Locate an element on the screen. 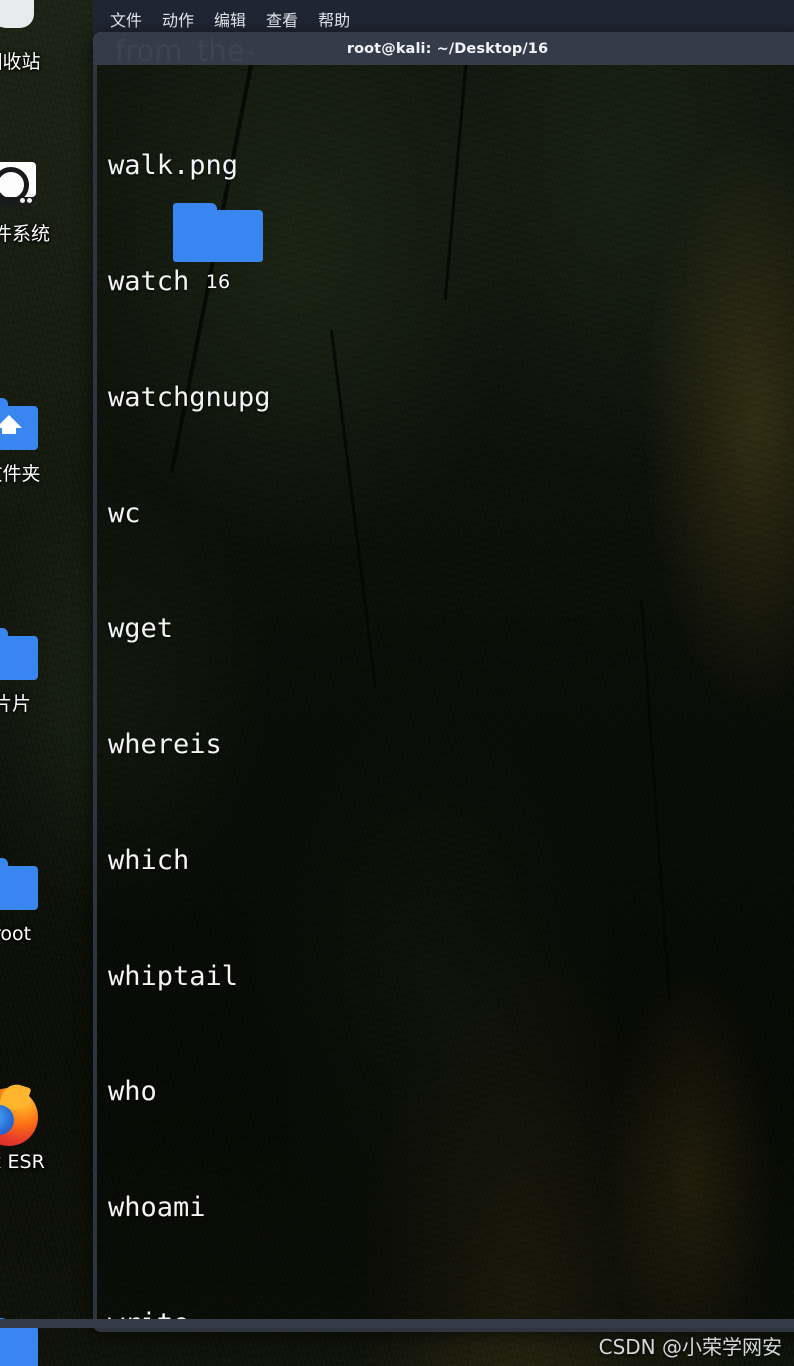  terminal-line: whiptail is located at coordinates (173, 976).